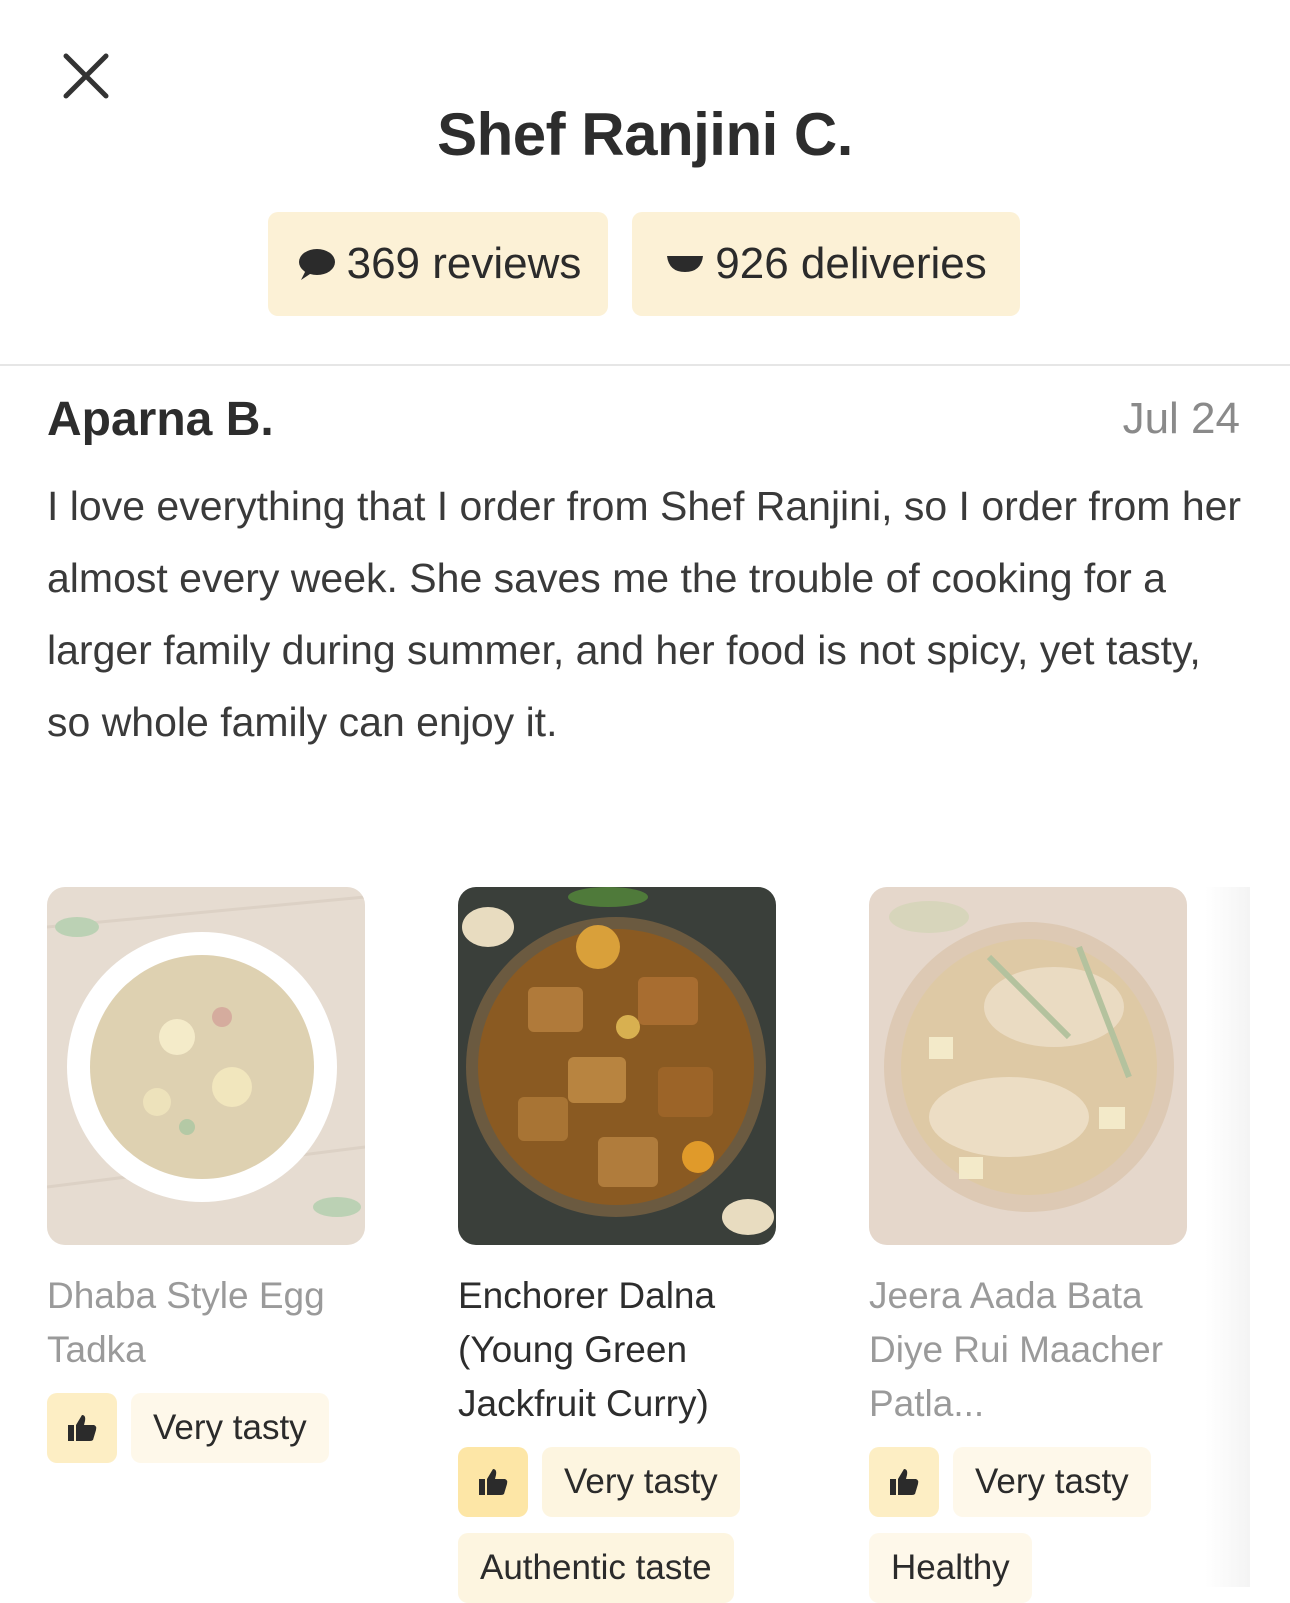 This screenshot has height=1603, width=1290. I want to click on dish-tags: Very tasty, so click(207, 1428).